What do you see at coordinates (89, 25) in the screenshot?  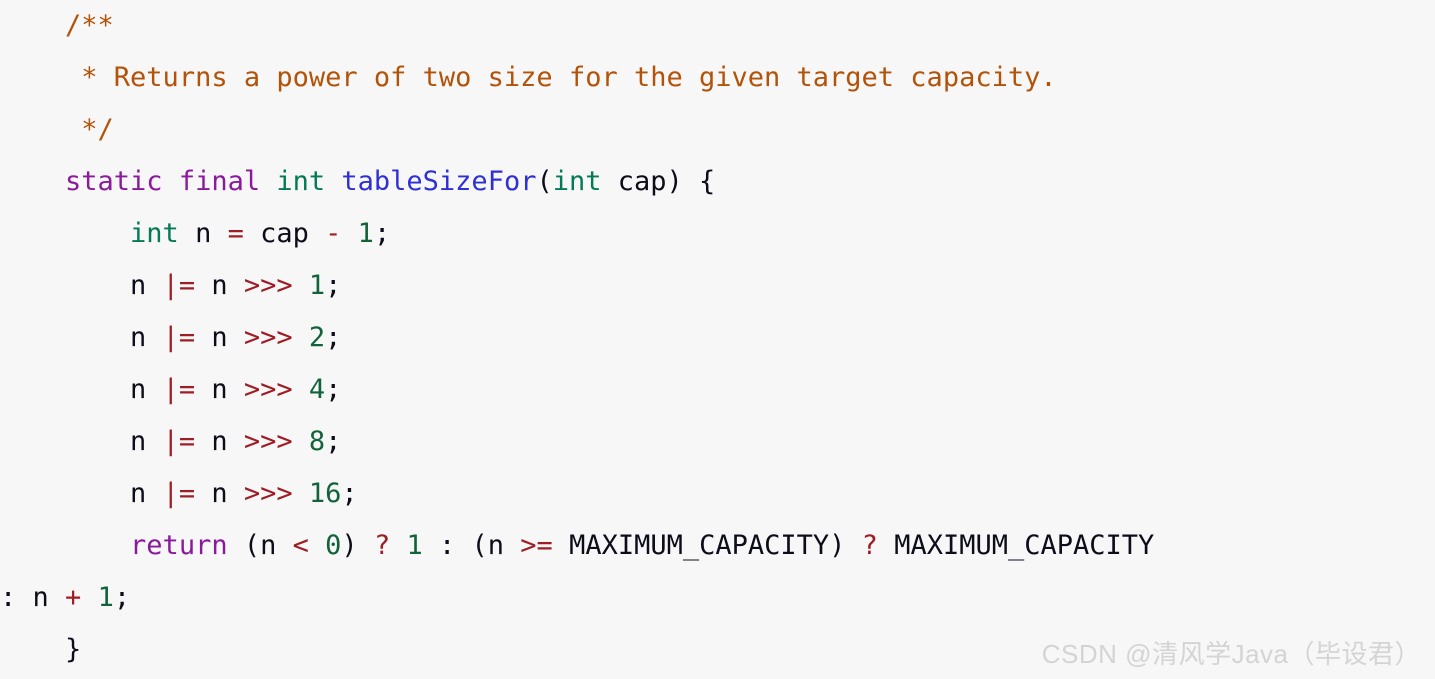 I see `token-comment: /**` at bounding box center [89, 25].